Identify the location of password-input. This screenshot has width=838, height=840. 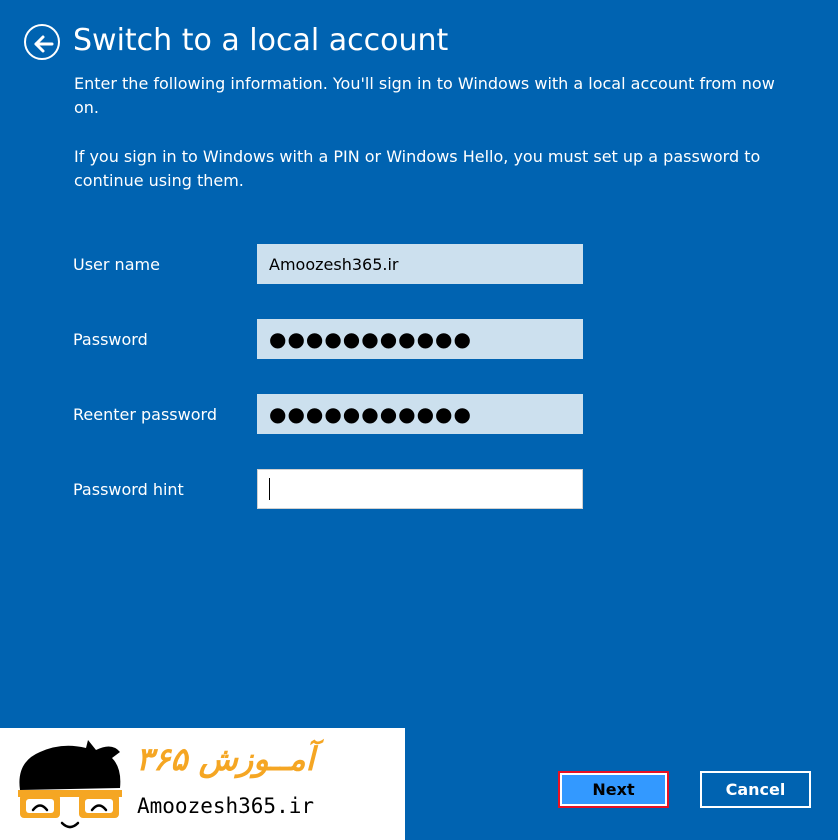
(420, 339).